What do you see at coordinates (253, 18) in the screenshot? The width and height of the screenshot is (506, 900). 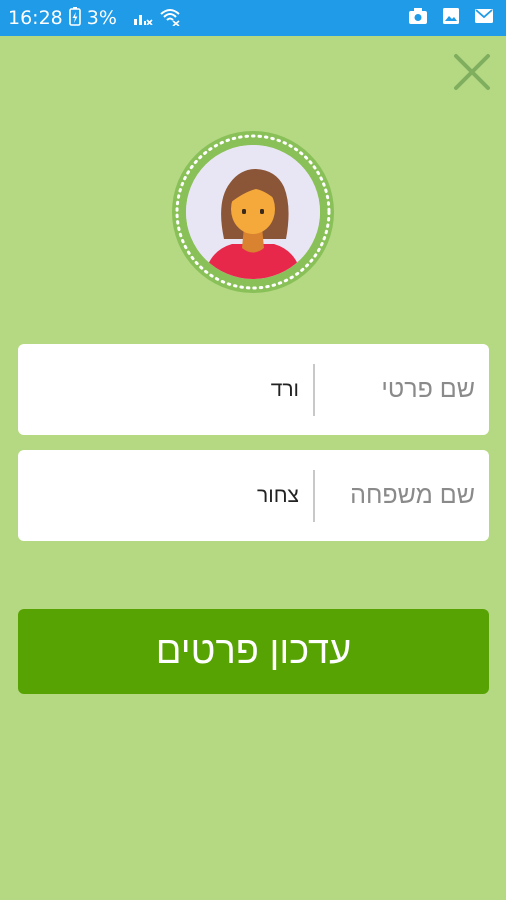 I see `status-bar: 16:28 3%` at bounding box center [253, 18].